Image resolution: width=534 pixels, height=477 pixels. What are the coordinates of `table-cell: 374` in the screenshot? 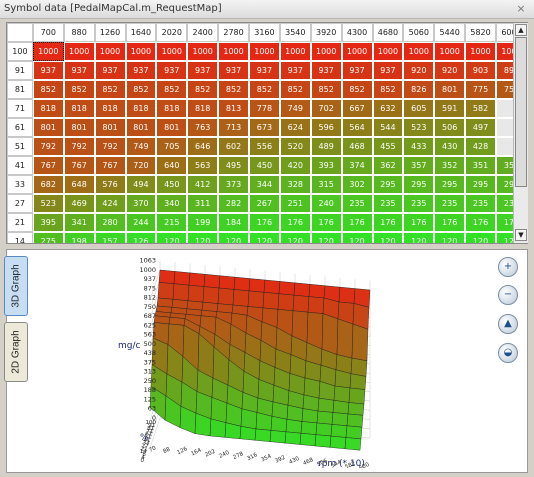 It's located at (357, 165).